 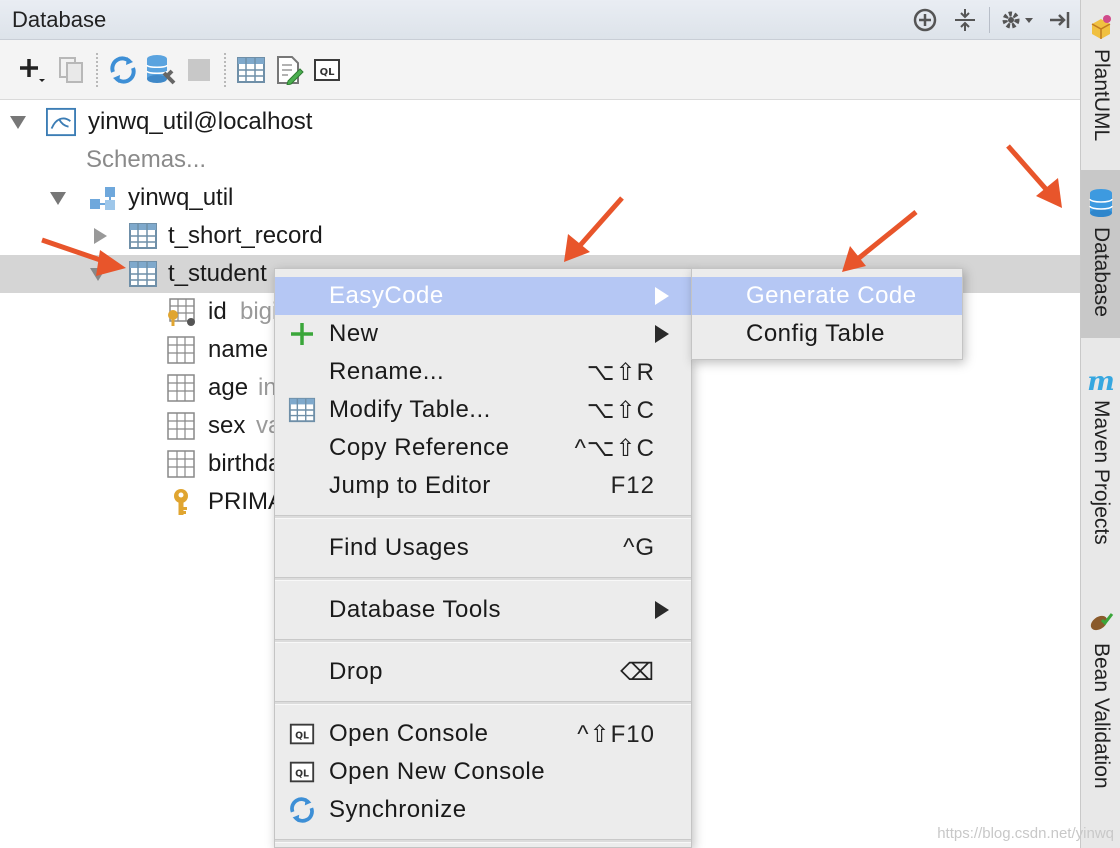 I want to click on column-name: sex, so click(x=227, y=425).